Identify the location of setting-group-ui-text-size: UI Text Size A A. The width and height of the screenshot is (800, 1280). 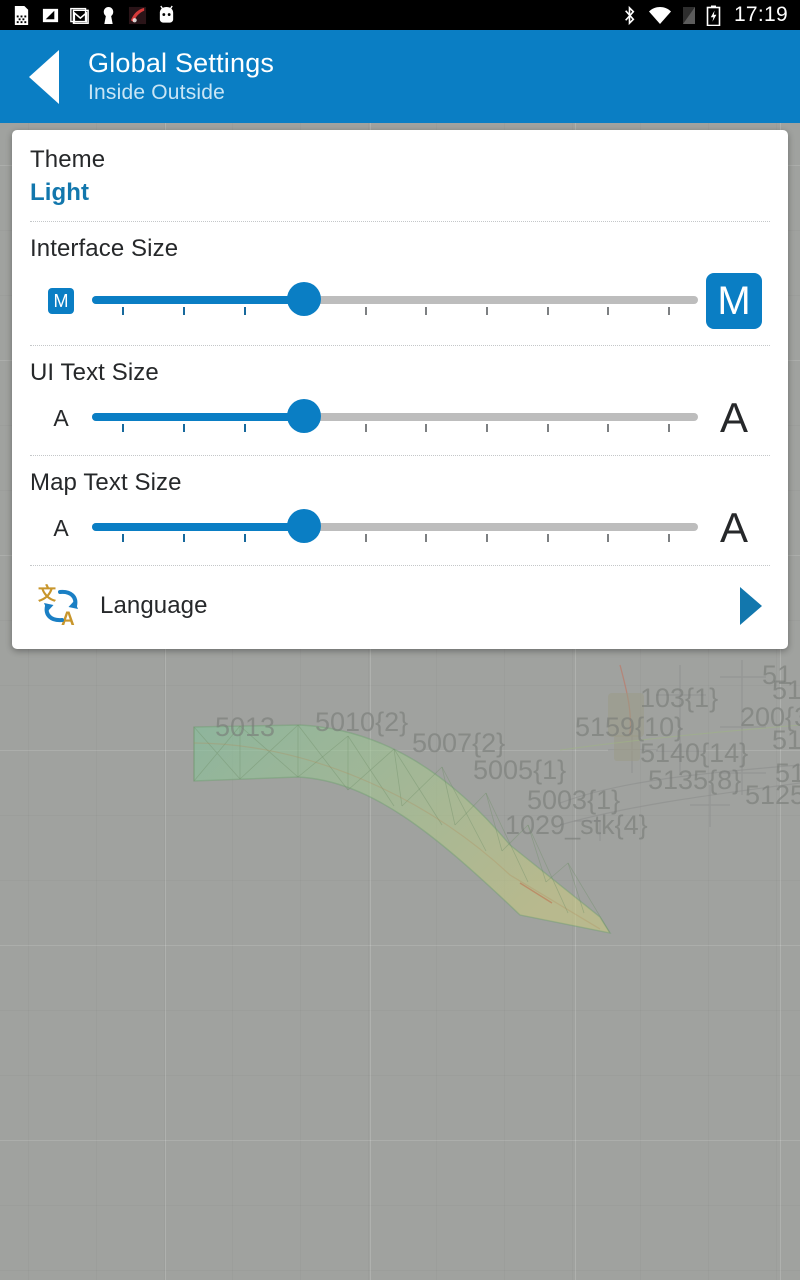
(400, 400).